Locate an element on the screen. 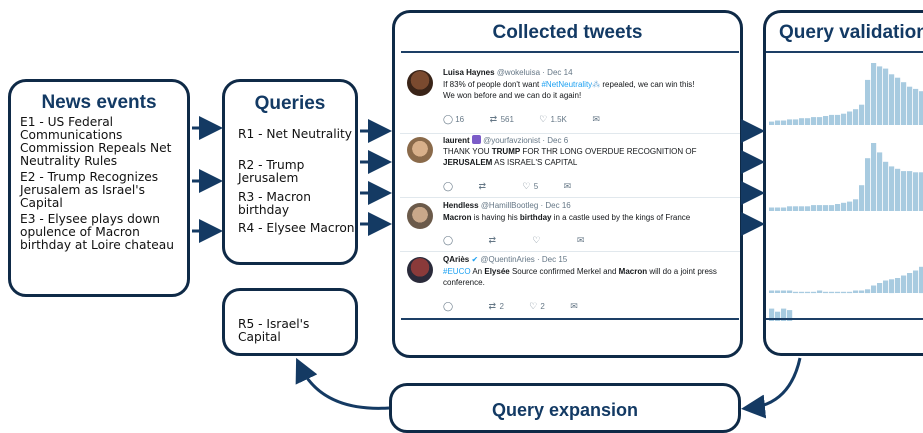 The height and width of the screenshot is (433, 923). arrow-expansion-to-r5 is located at coordinates (342, 383).